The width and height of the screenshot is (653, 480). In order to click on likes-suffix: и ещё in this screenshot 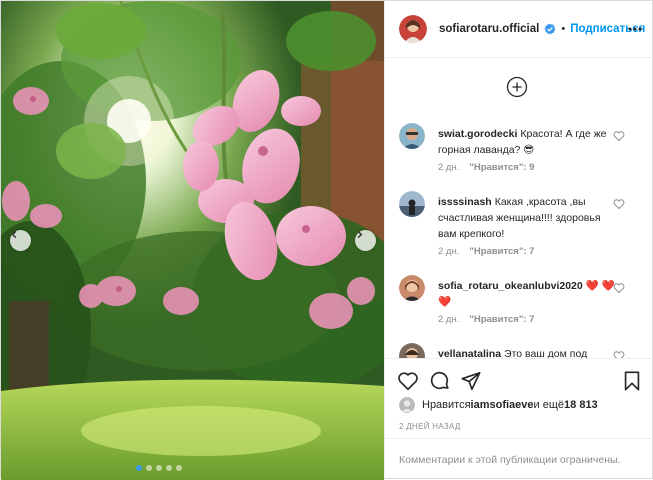, I will do `click(549, 405)`.